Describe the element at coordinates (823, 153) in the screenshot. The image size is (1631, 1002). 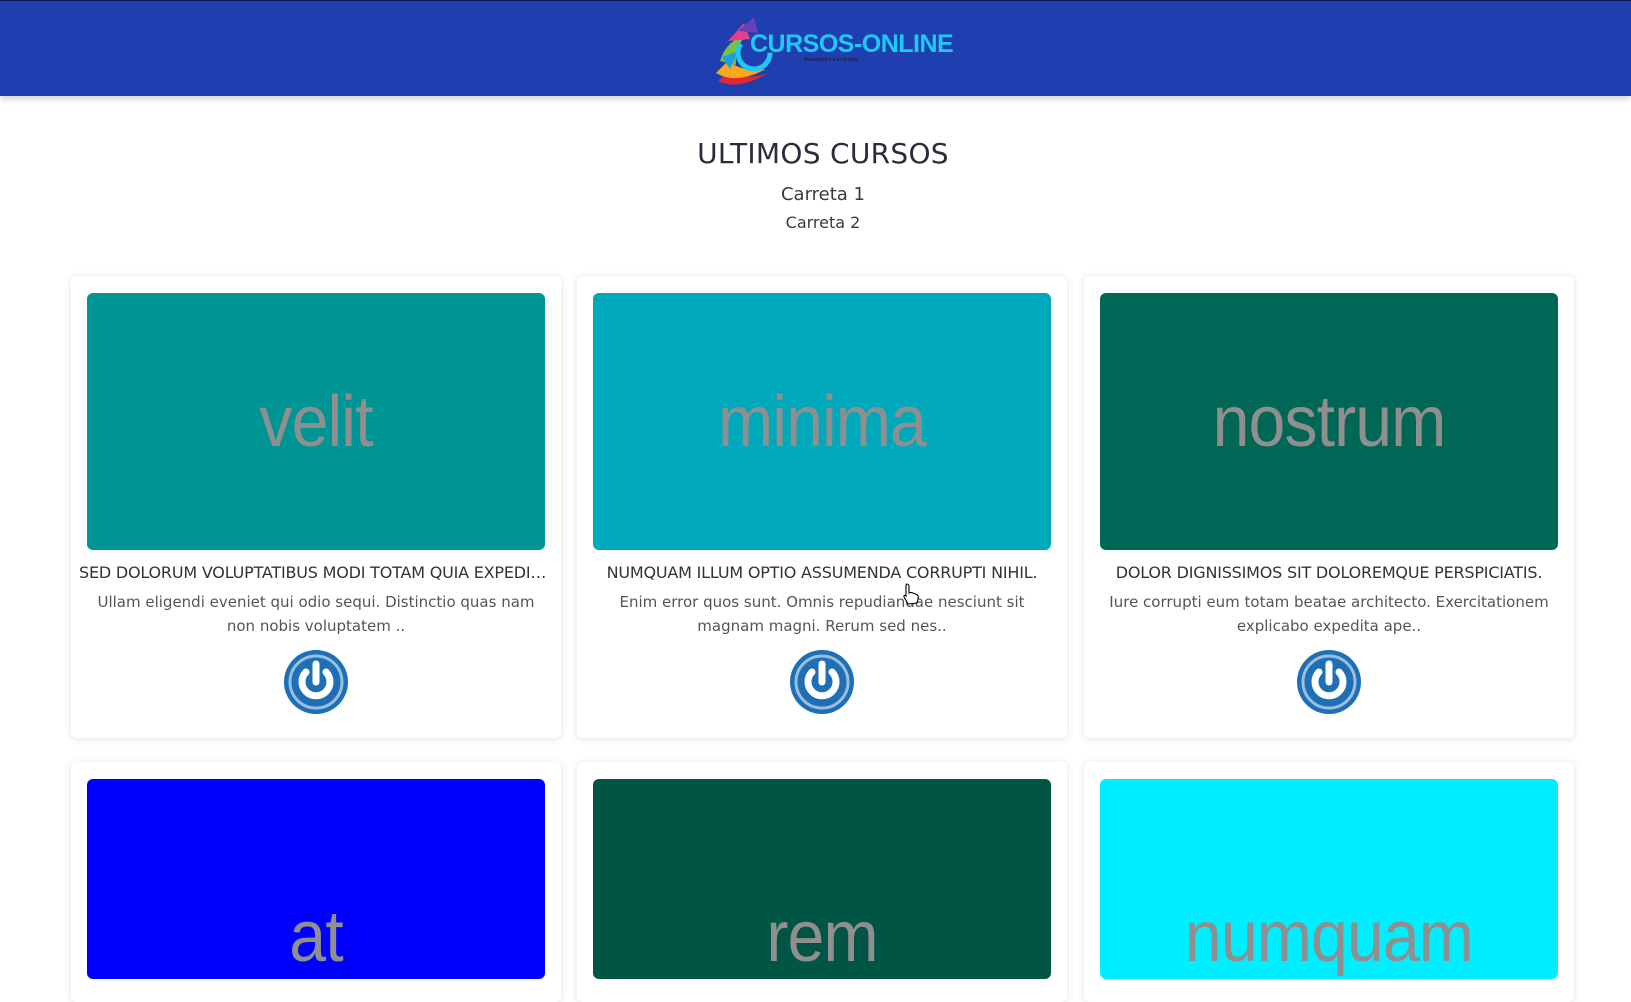
I see `section-title: ULTIMOS CURSOS` at that location.